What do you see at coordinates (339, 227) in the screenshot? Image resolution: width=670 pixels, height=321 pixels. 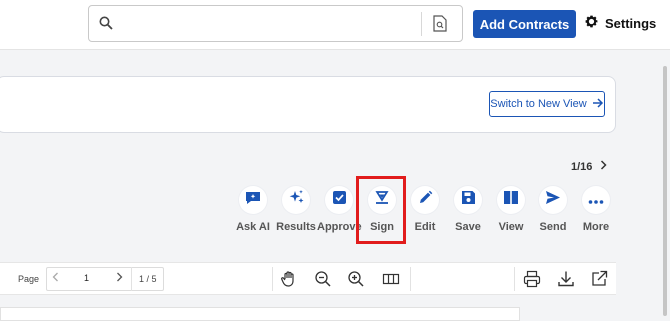 I see `approve-label: Approve` at bounding box center [339, 227].